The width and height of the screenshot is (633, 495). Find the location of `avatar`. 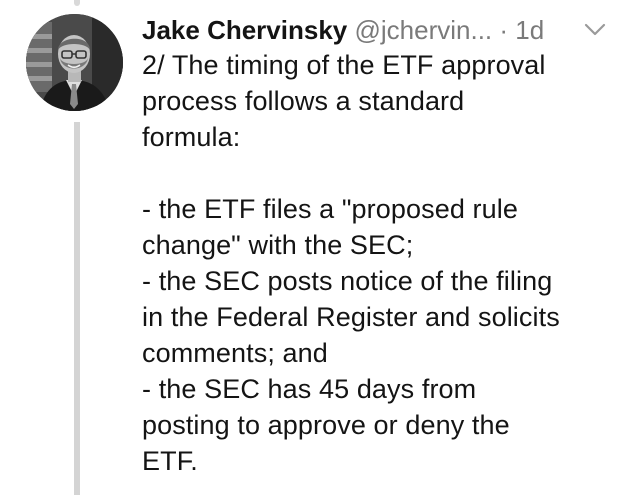

avatar is located at coordinates (74, 62).